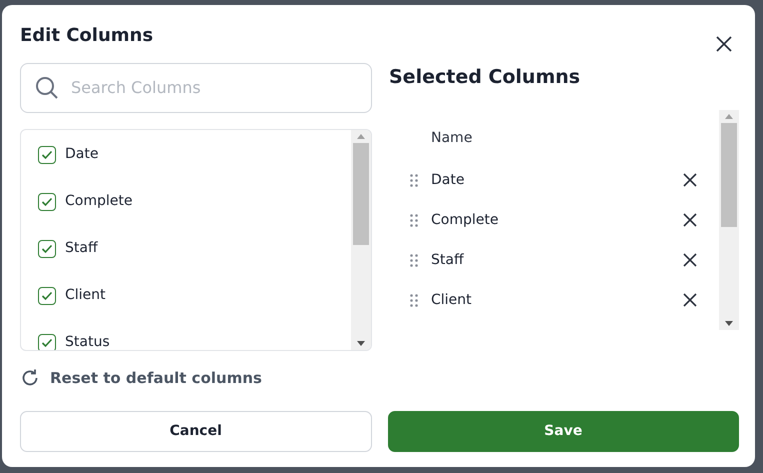  I want to click on save-button: Save, so click(563, 431).